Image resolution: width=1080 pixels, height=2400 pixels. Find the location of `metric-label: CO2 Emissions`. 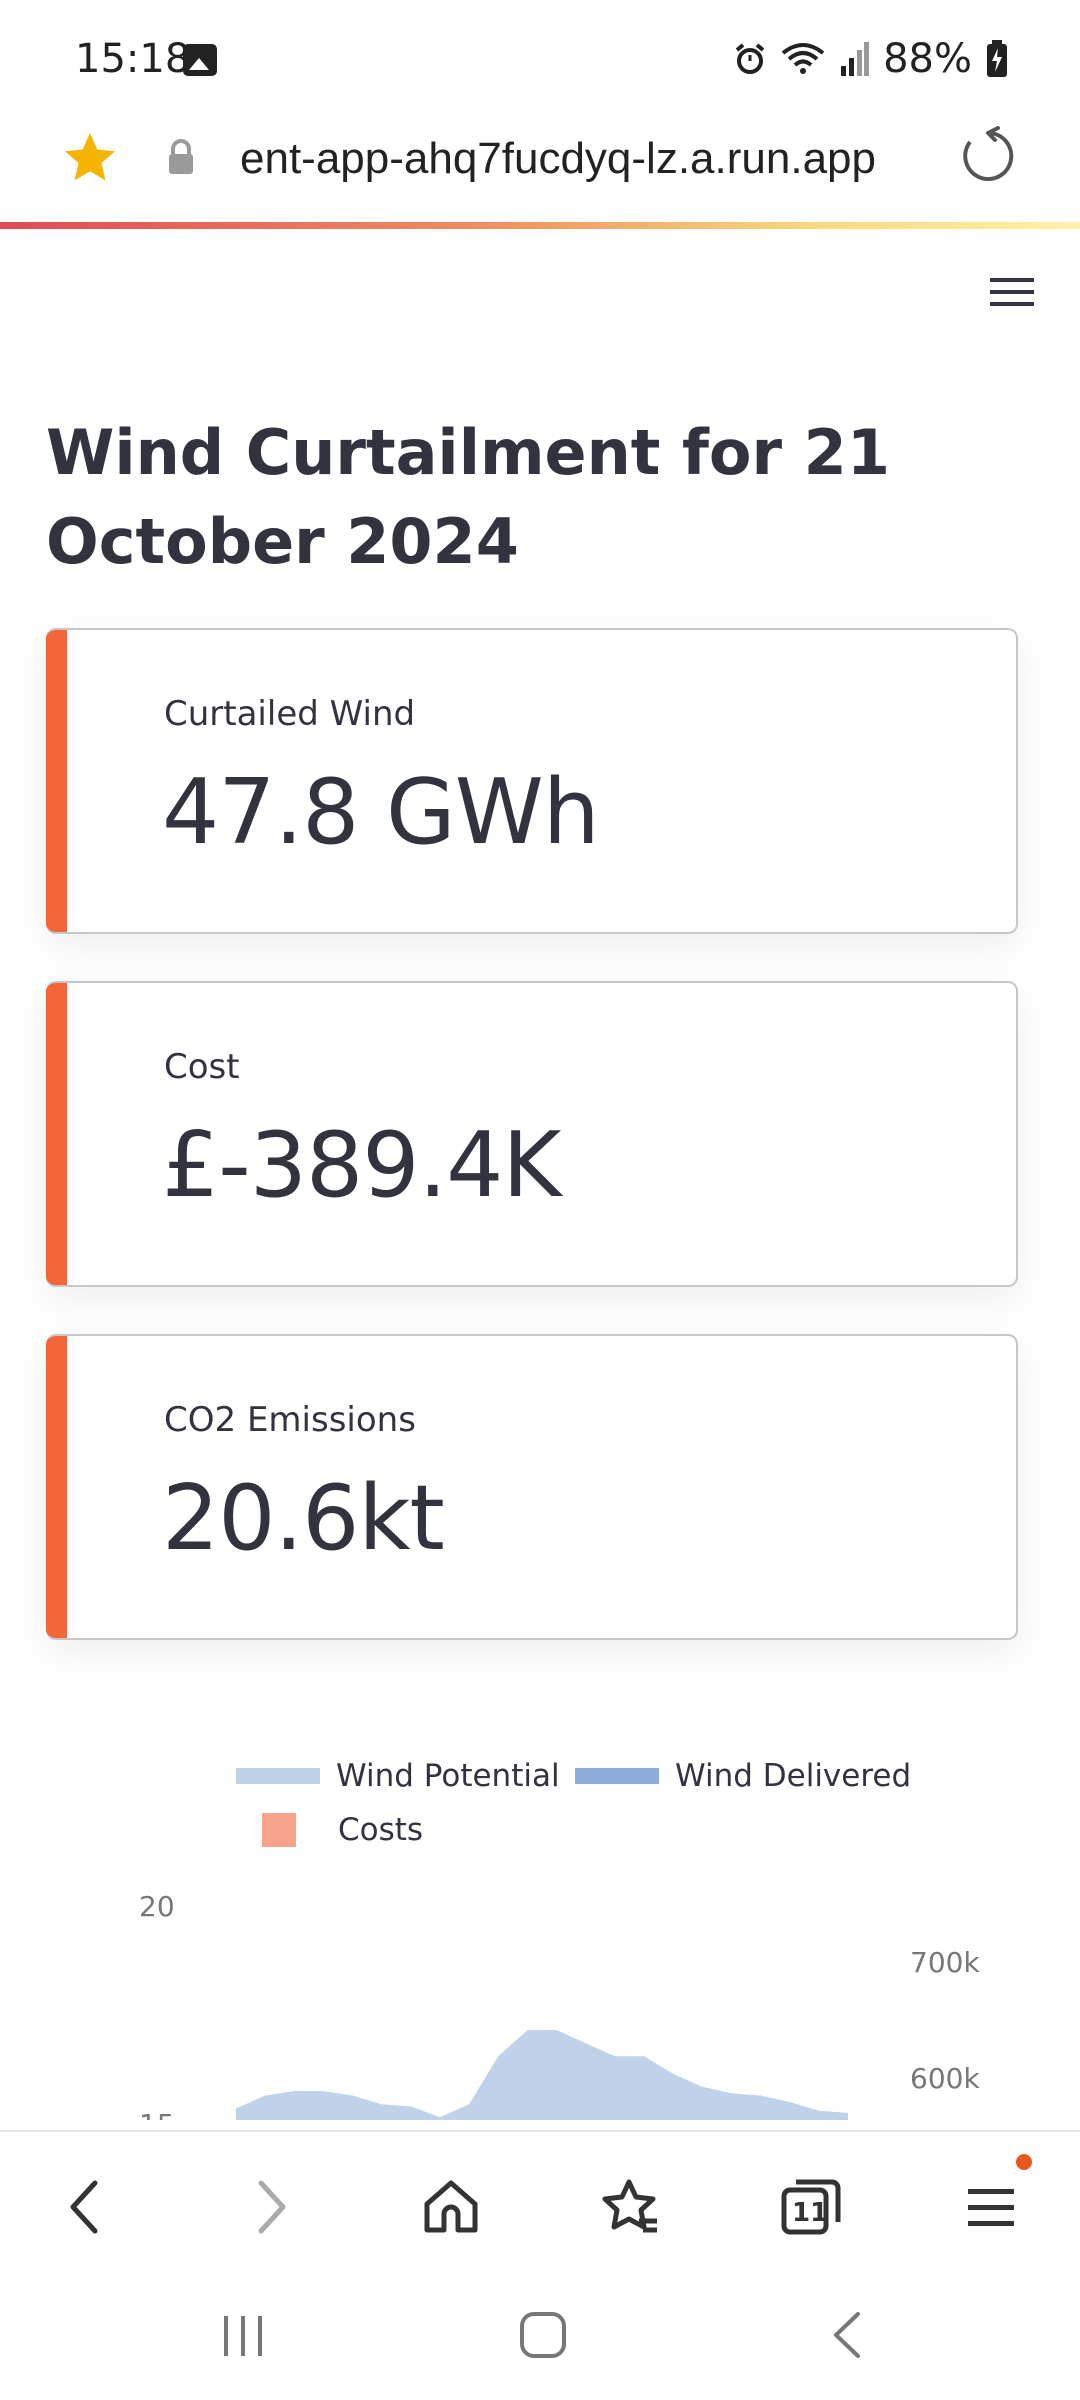

metric-label: CO2 Emissions is located at coordinates (290, 1420).